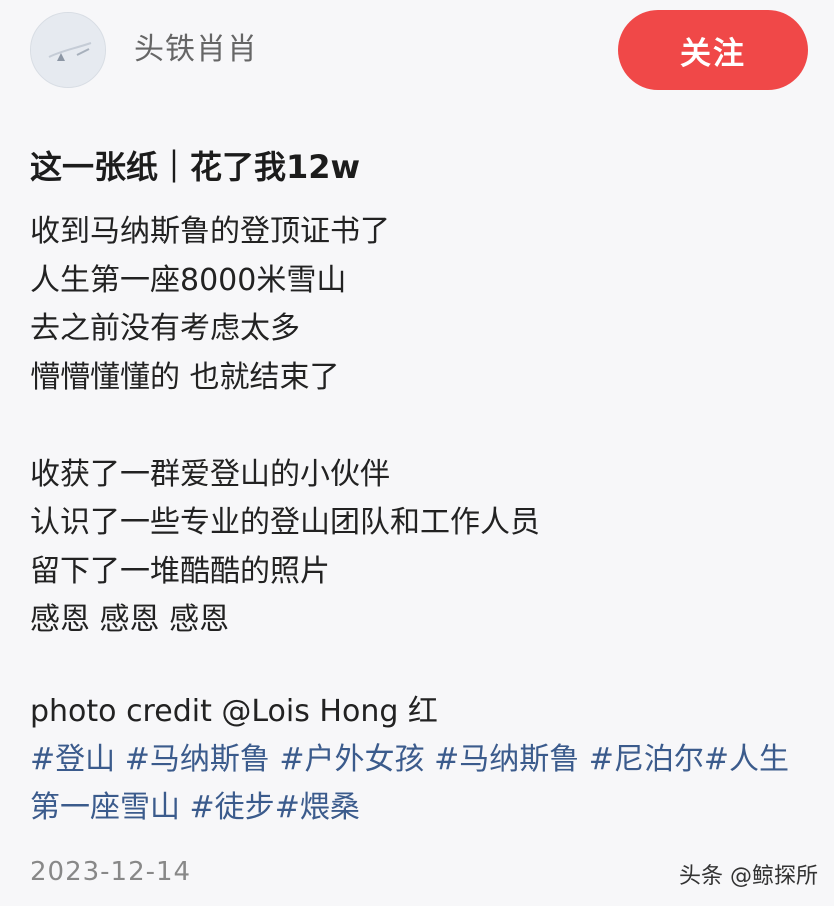 This screenshot has width=834, height=906. I want to click on post-header: 头铁肖肖 关注, so click(417, 50).